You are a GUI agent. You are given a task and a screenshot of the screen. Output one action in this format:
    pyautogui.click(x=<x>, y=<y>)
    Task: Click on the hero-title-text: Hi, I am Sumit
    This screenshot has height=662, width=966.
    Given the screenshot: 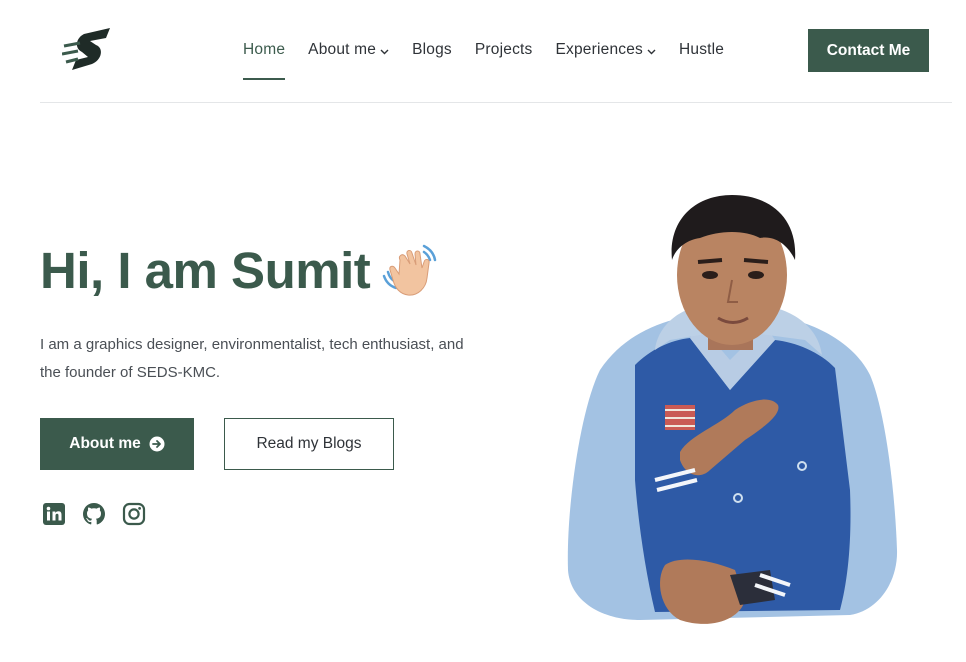 What is the action you would take?
    pyautogui.click(x=205, y=270)
    